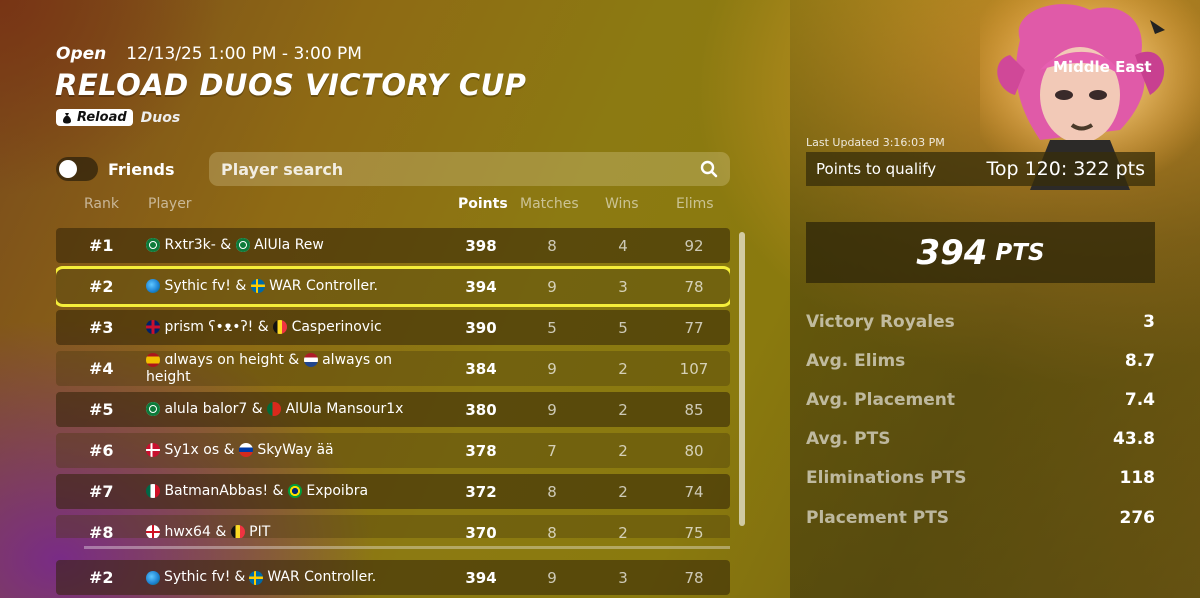  Describe the element at coordinates (549, 204) in the screenshot. I see `col-matches: Matches` at that location.